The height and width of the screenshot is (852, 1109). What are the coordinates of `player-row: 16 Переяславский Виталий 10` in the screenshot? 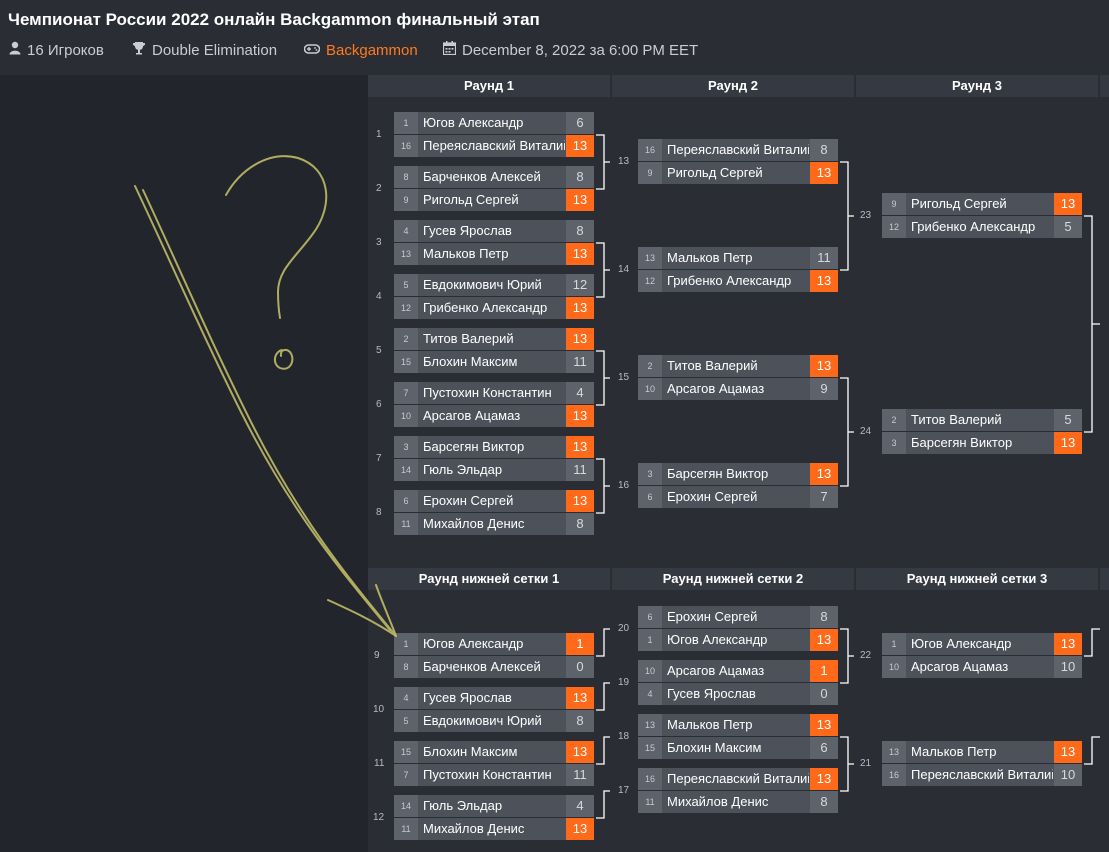 It's located at (982, 775).